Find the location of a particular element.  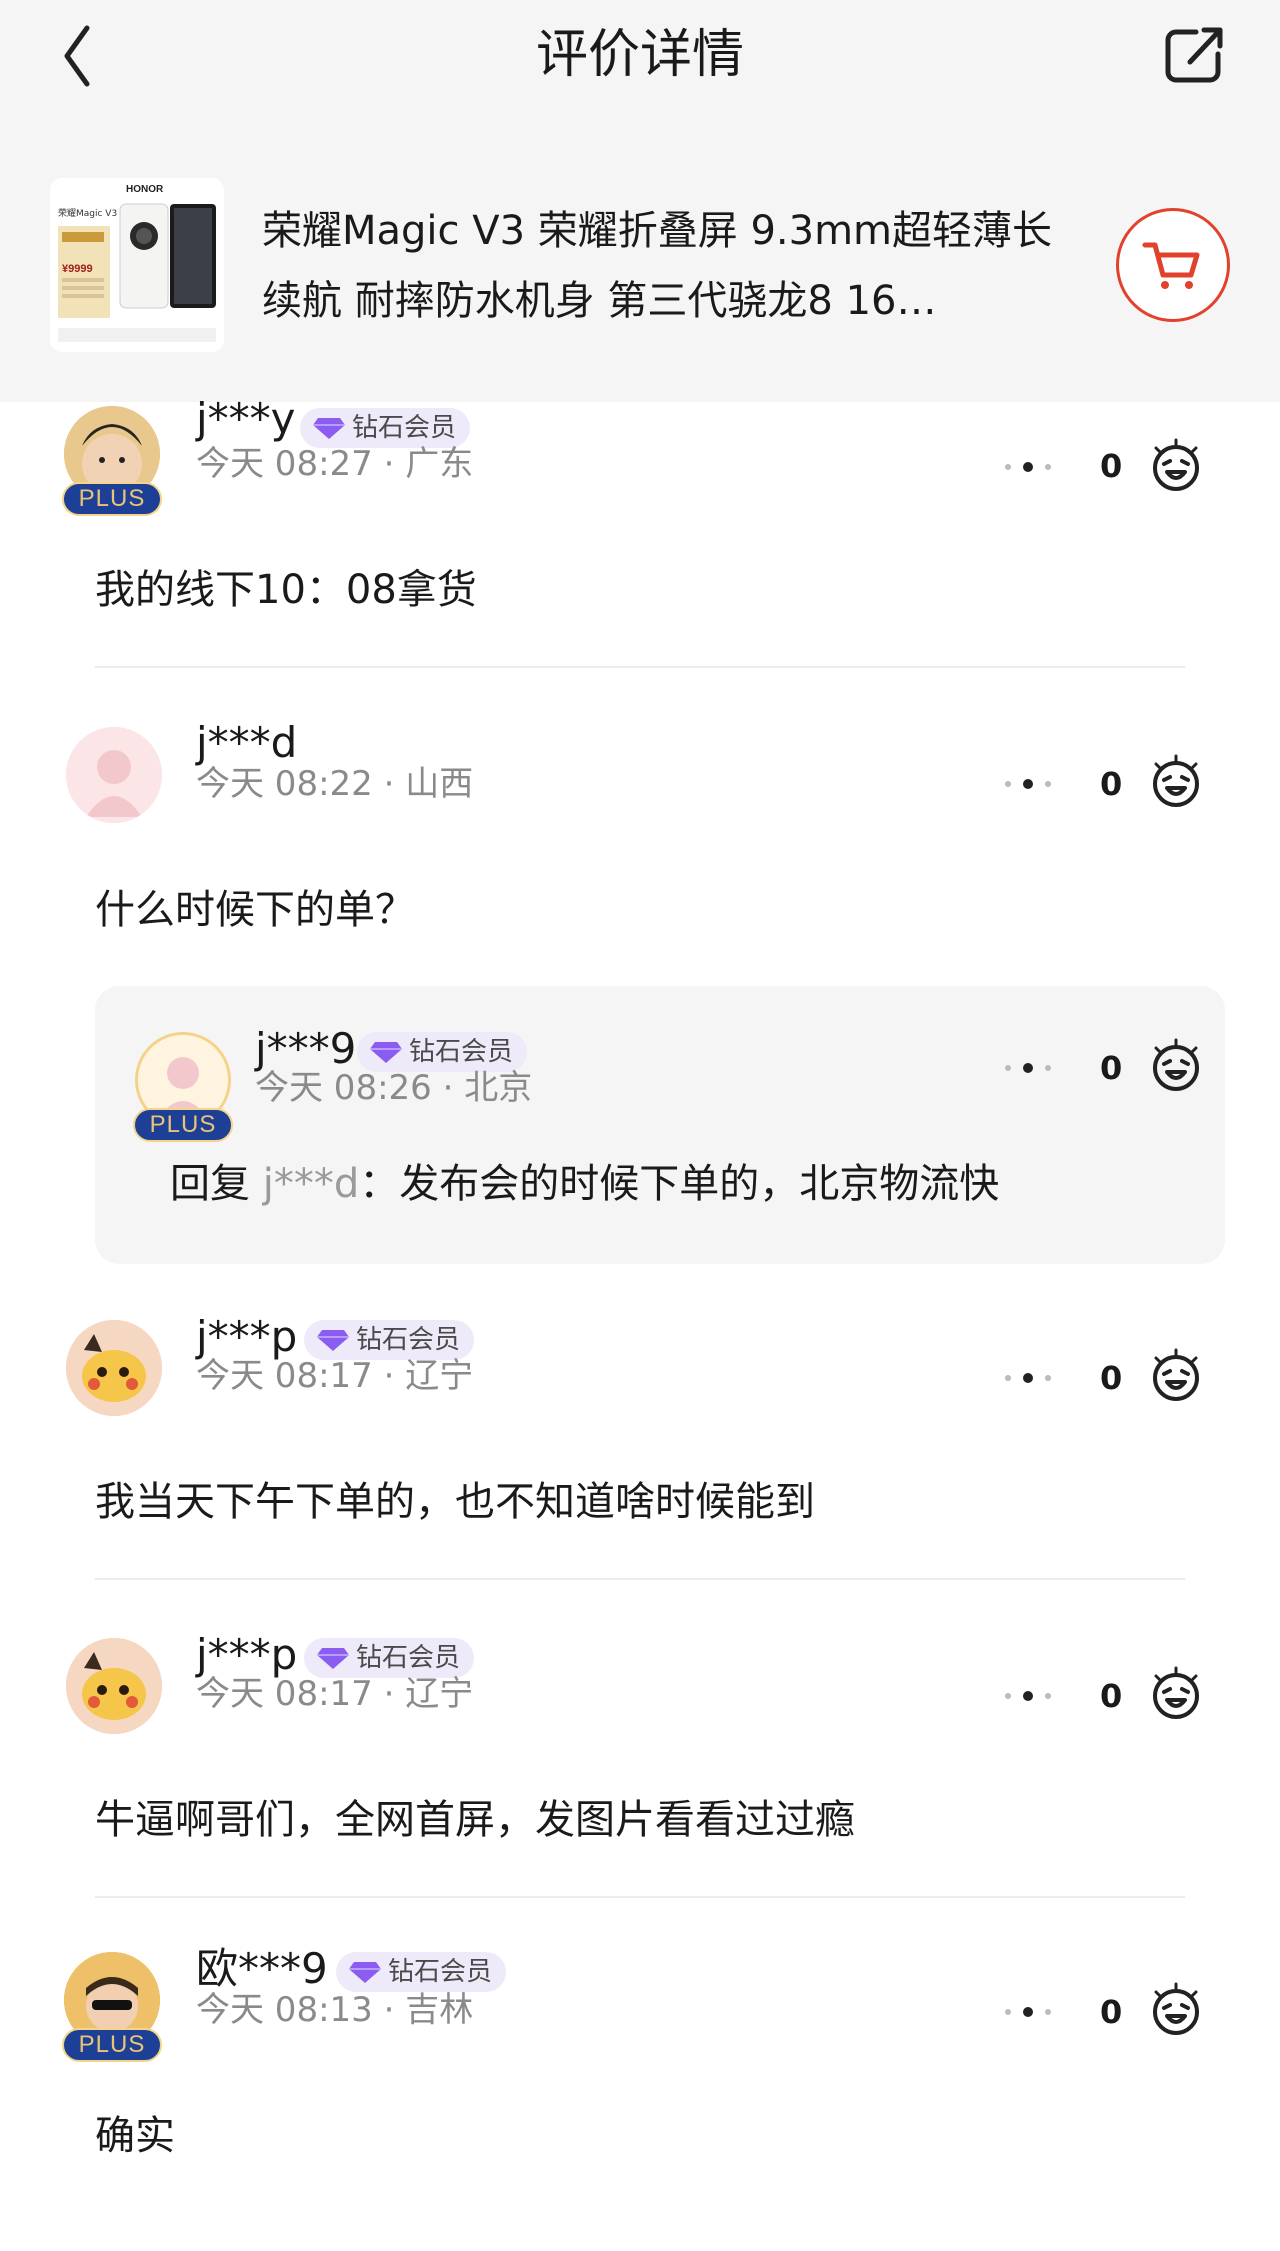

price-label: ¥9999 is located at coordinates (77, 269).